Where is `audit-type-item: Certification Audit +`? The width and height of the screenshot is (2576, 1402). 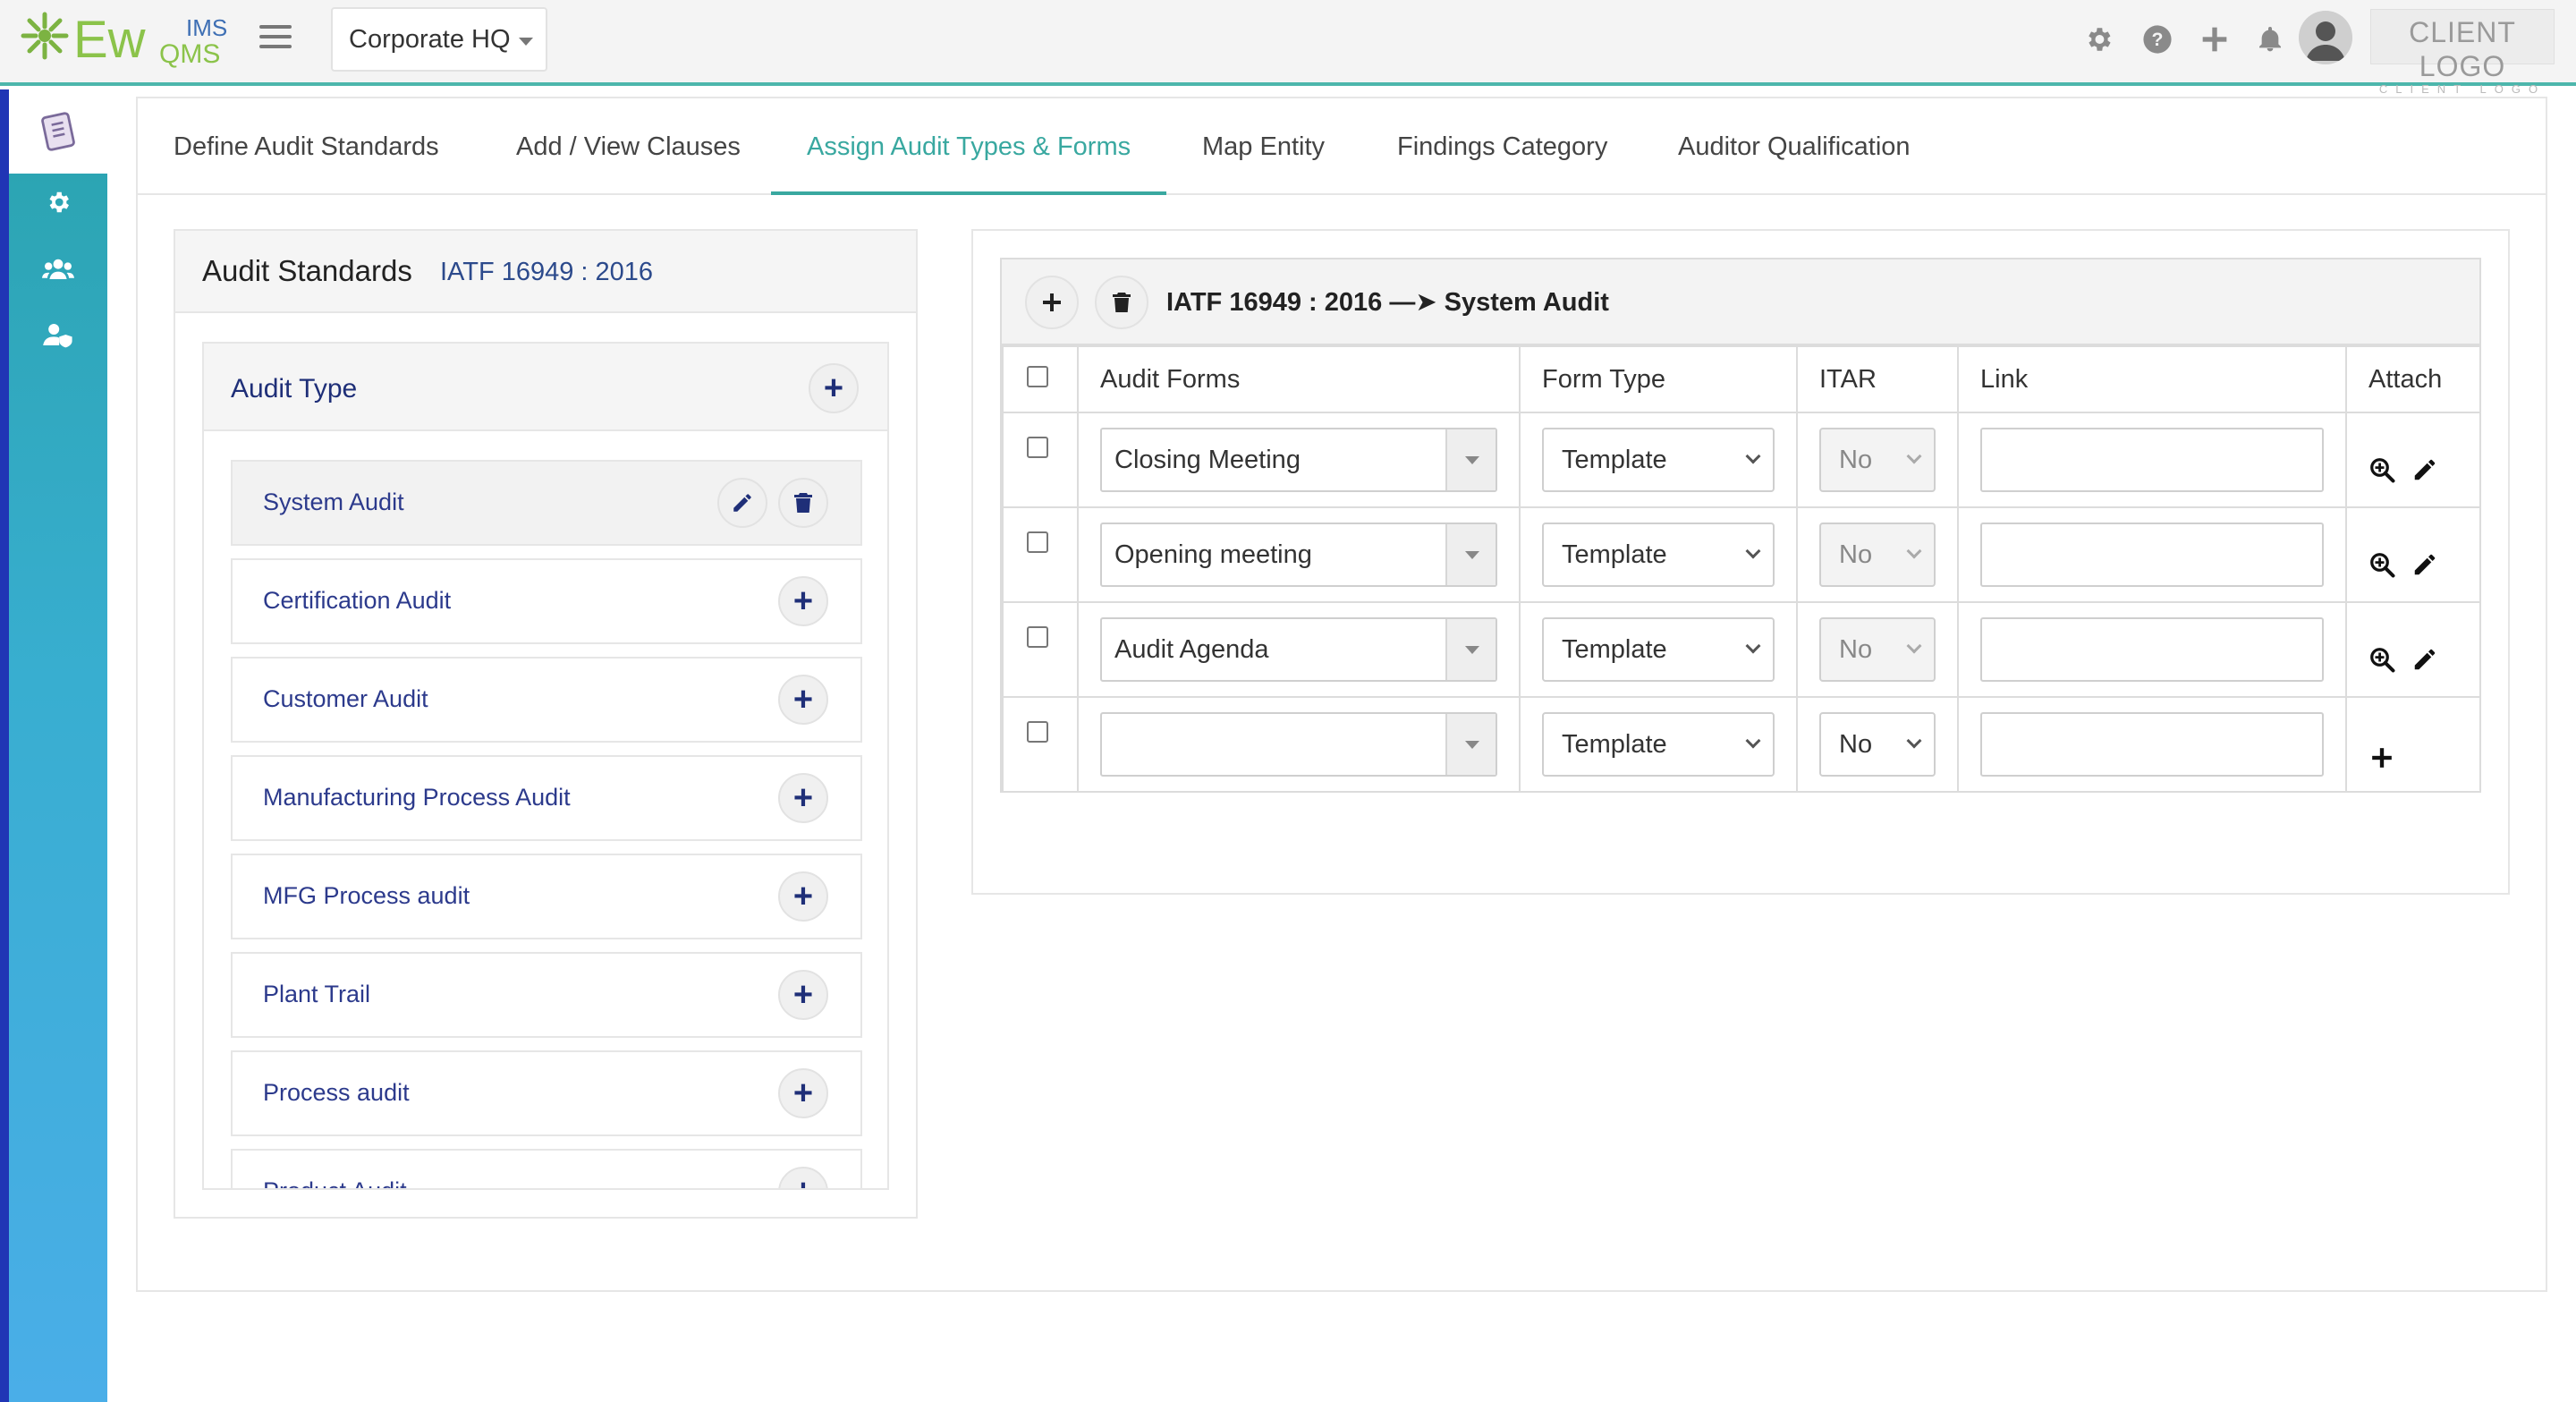 audit-type-item: Certification Audit + is located at coordinates (546, 601).